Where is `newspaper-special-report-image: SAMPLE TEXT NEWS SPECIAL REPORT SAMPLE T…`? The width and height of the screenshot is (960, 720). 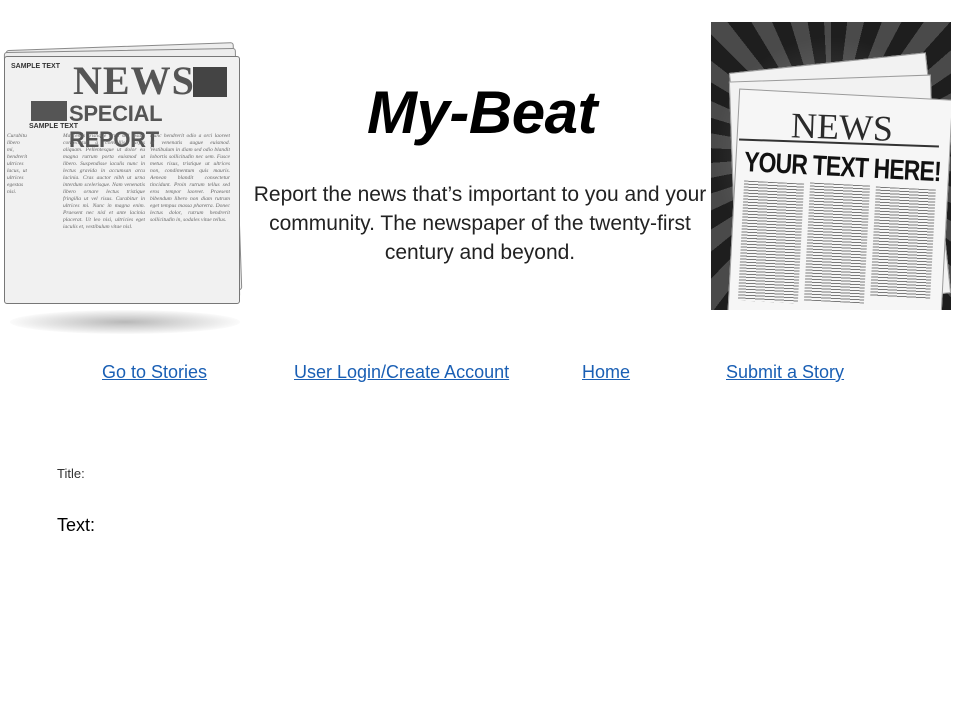 newspaper-special-report-image: SAMPLE TEXT NEWS SPECIAL REPORT SAMPLE T… is located at coordinates (125, 190).